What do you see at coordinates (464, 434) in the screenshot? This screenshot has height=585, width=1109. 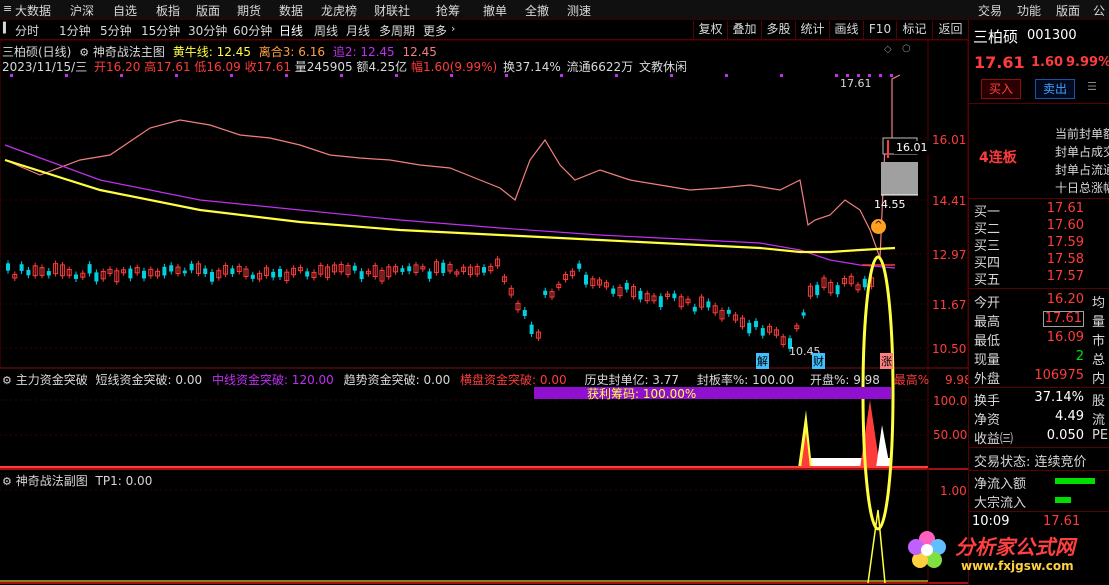 I see `sub1-indicator` at bounding box center [464, 434].